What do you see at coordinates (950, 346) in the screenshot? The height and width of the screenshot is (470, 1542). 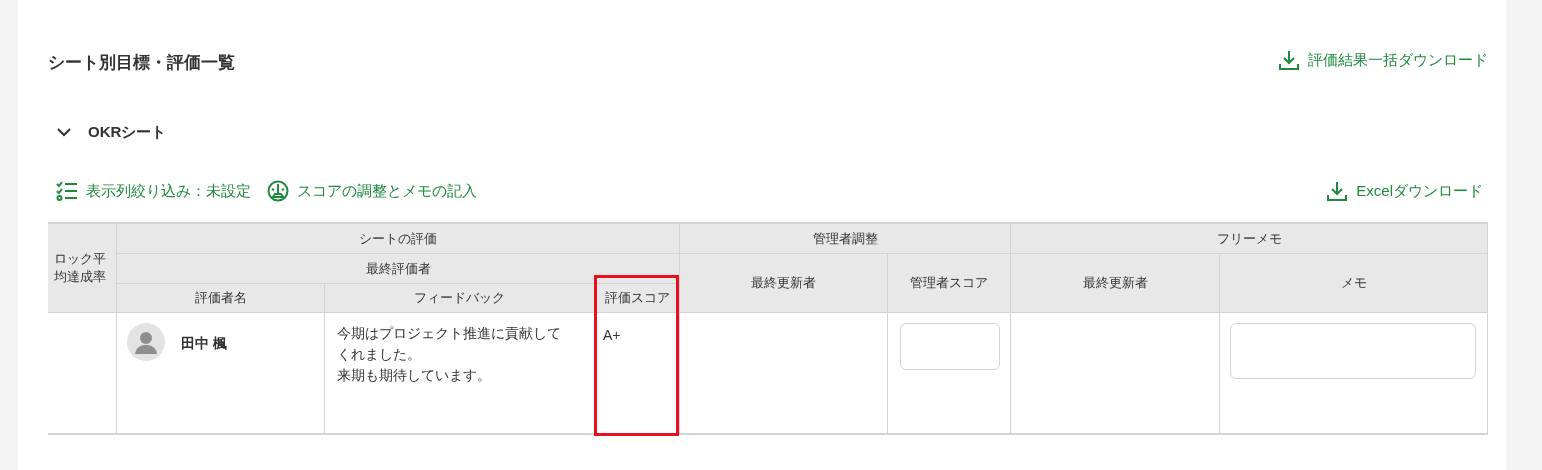 I see `admin-score-field` at bounding box center [950, 346].